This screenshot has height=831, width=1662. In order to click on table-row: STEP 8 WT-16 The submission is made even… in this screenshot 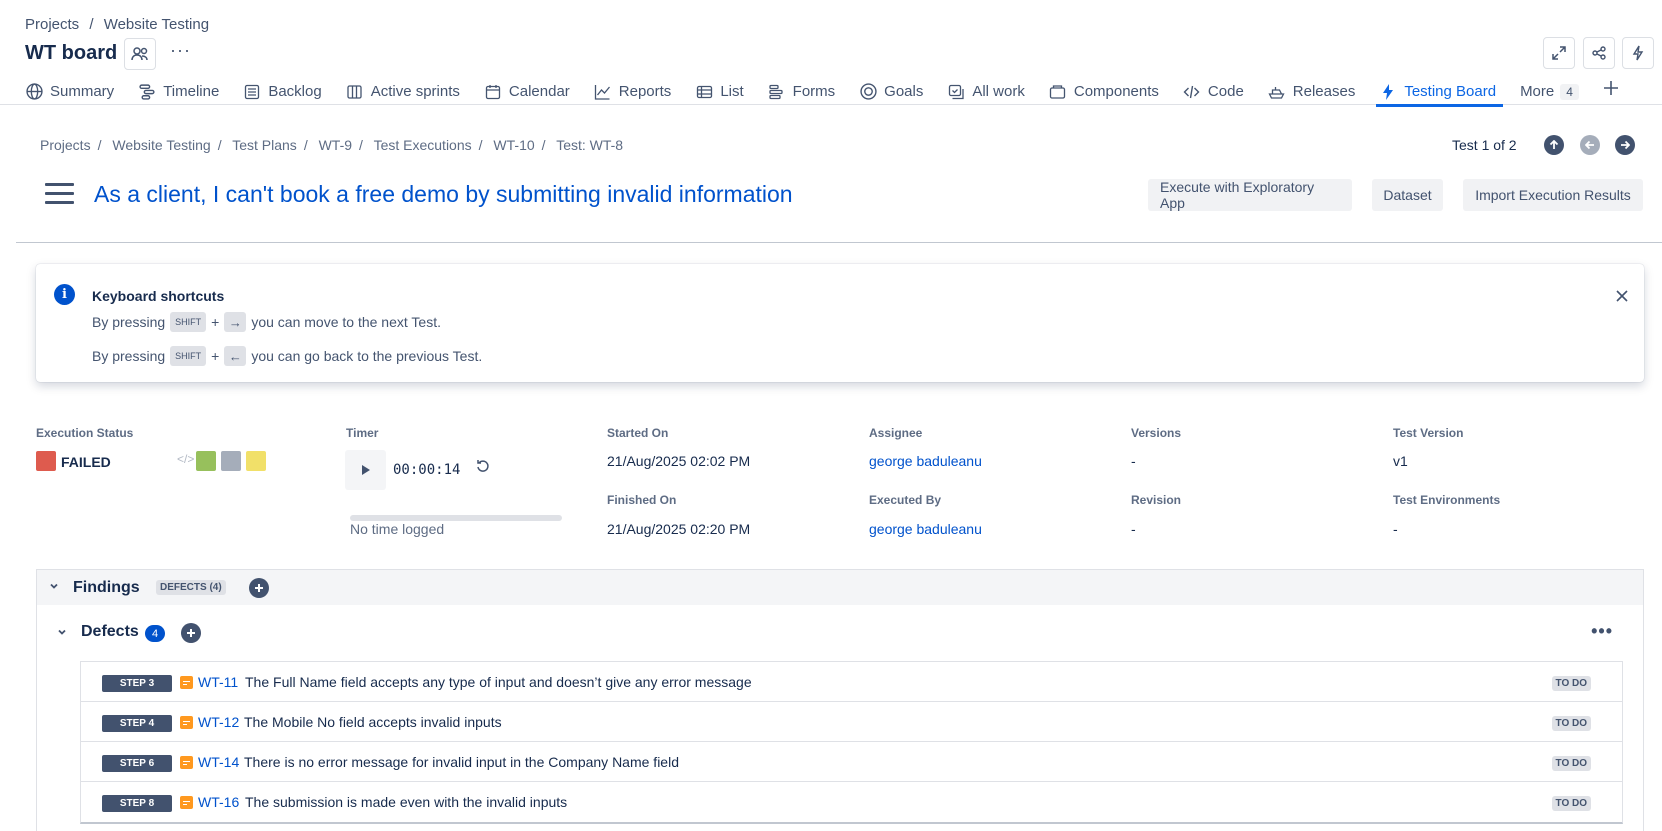, I will do `click(851, 802)`.